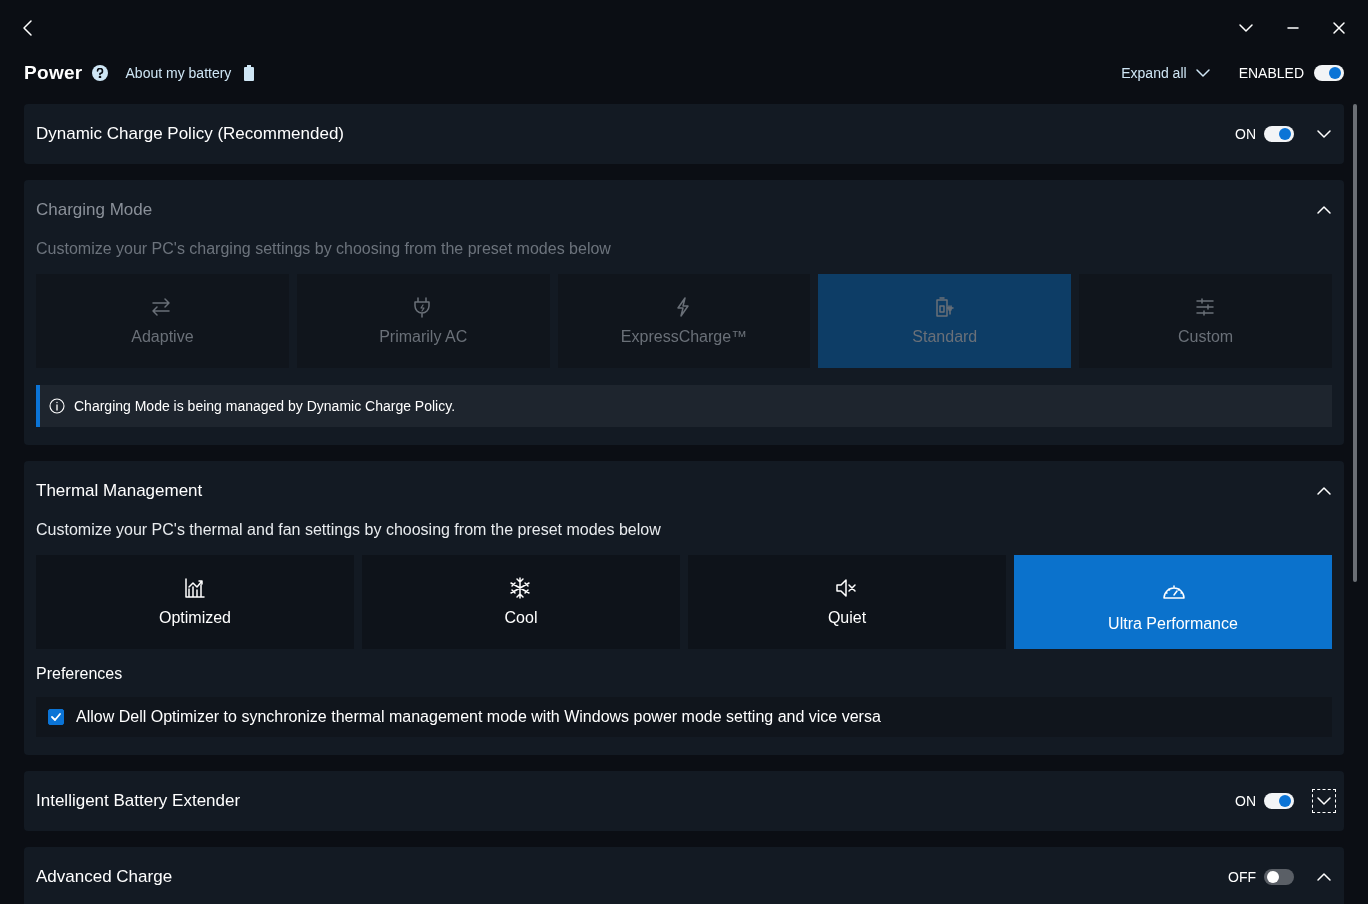  Describe the element at coordinates (324, 249) in the screenshot. I see `section-description: Customize your PC's charging settings by choosing from the preset modes below` at that location.